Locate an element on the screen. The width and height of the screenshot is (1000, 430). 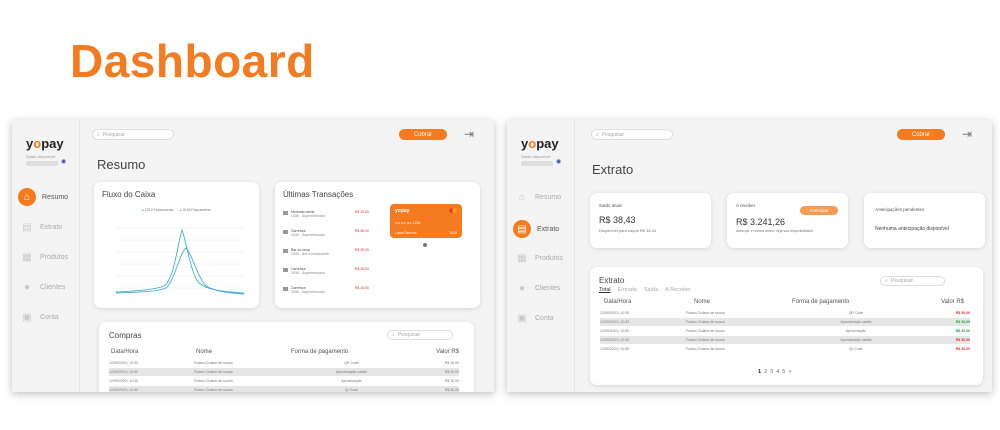
page-5: 5 is located at coordinates (783, 372).